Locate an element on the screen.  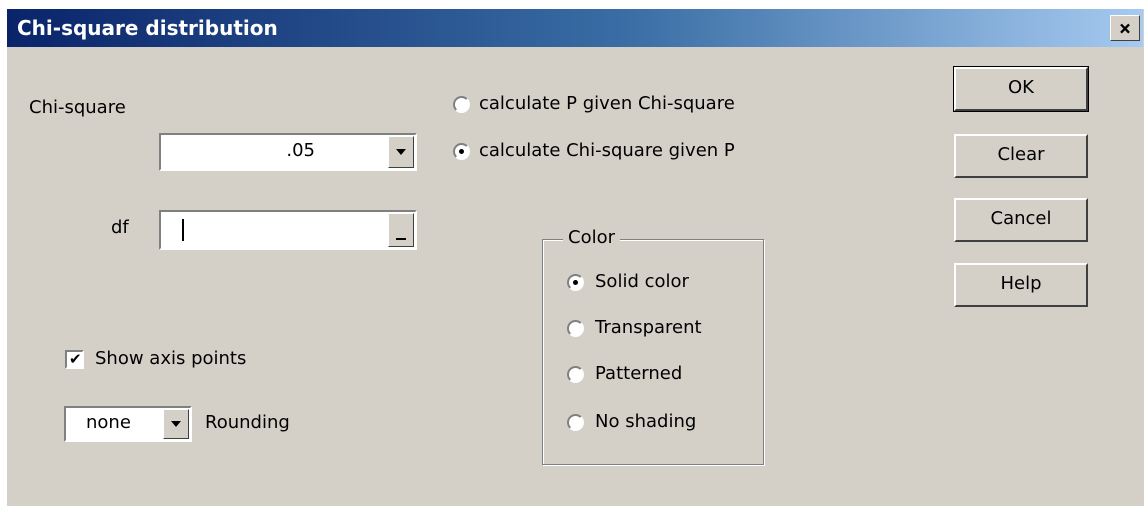
close-button: × is located at coordinates (1125, 28).